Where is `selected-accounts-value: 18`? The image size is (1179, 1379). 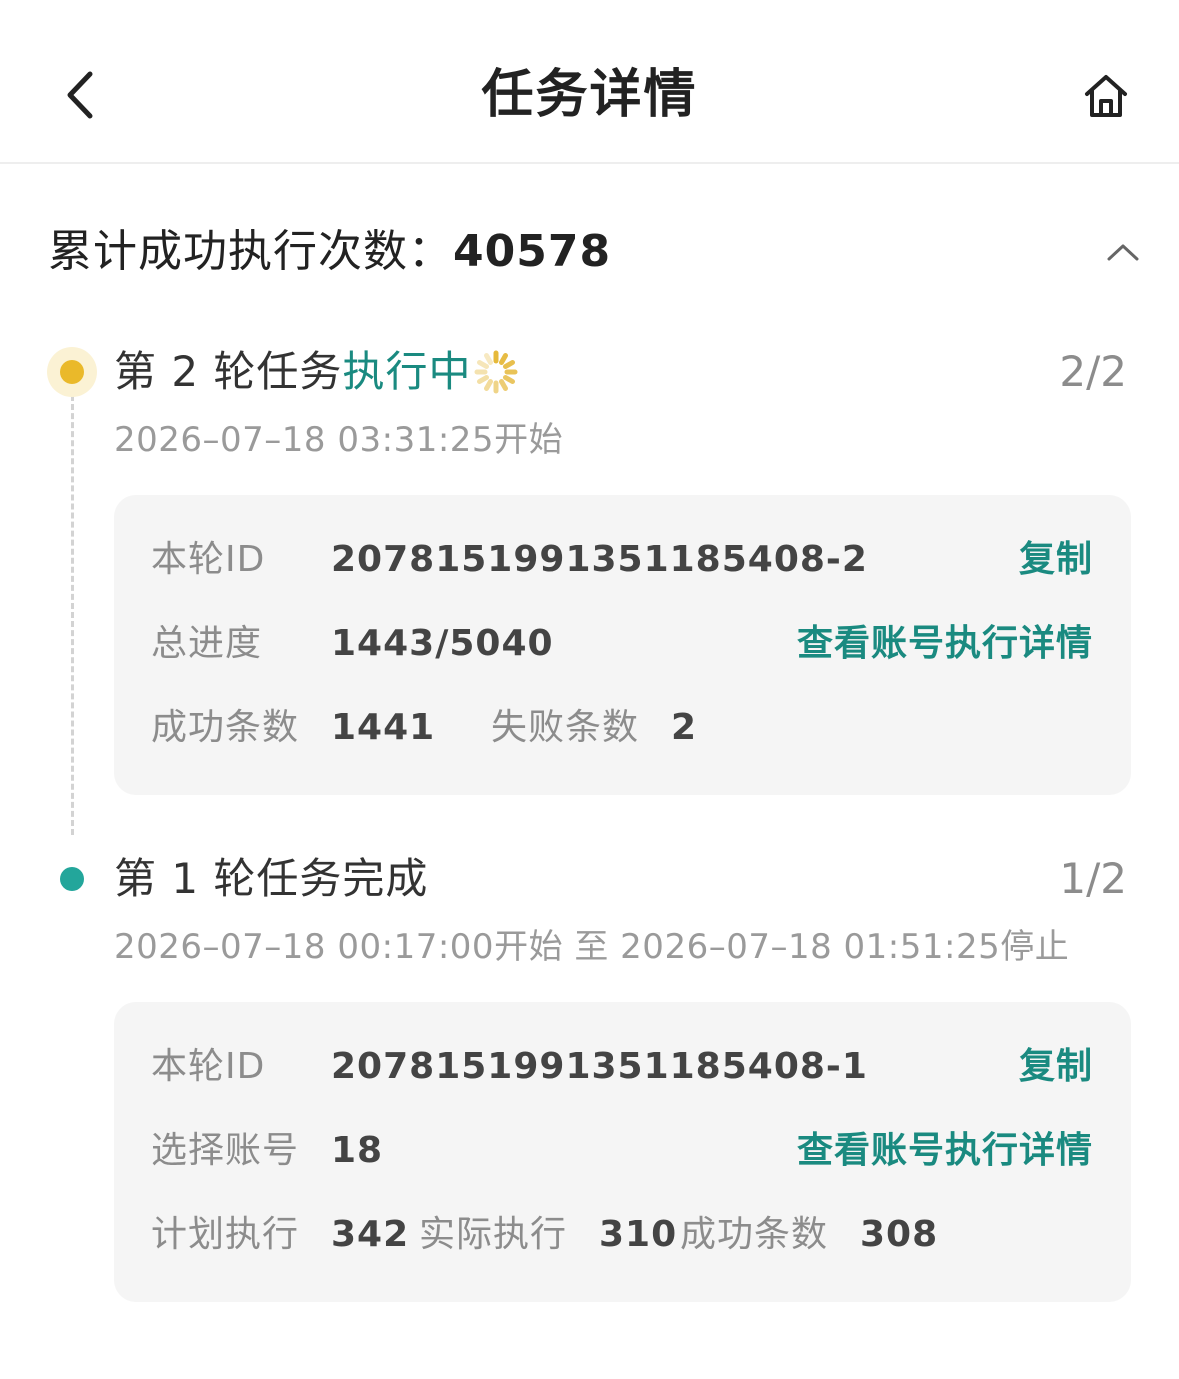 selected-accounts-value: 18 is located at coordinates (357, 1150).